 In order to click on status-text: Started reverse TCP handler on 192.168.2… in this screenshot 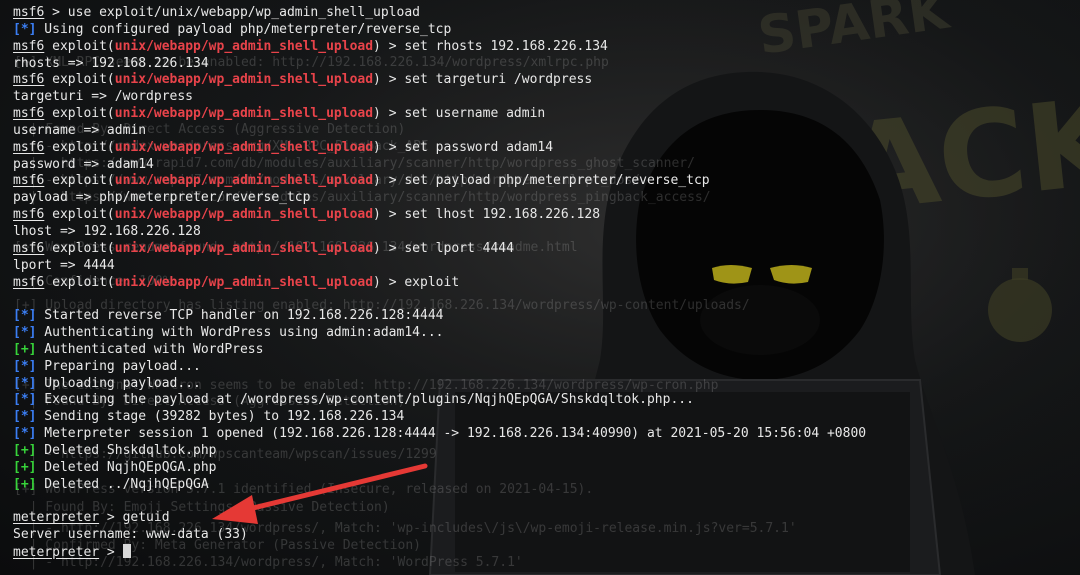, I will do `click(240, 316)`.